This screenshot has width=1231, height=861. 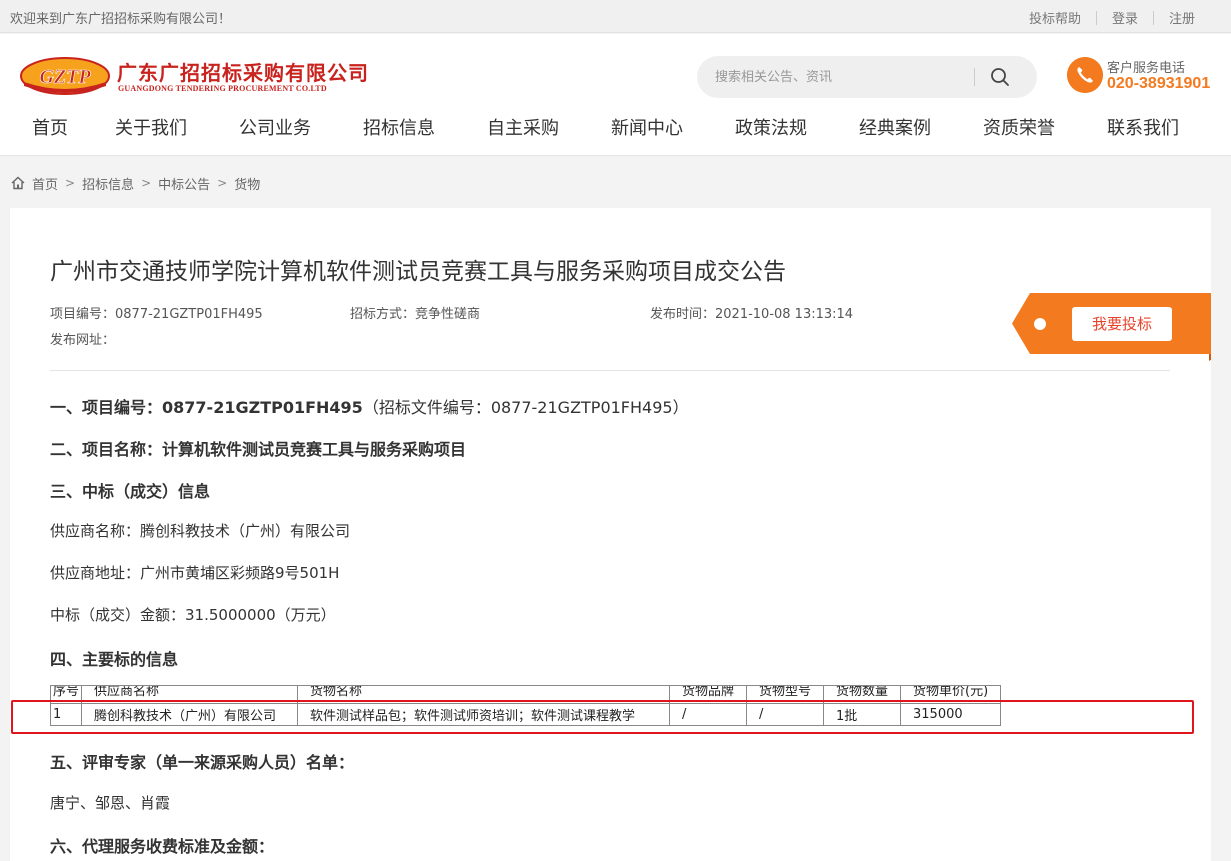 What do you see at coordinates (18, 183) in the screenshot?
I see `home-icon` at bounding box center [18, 183].